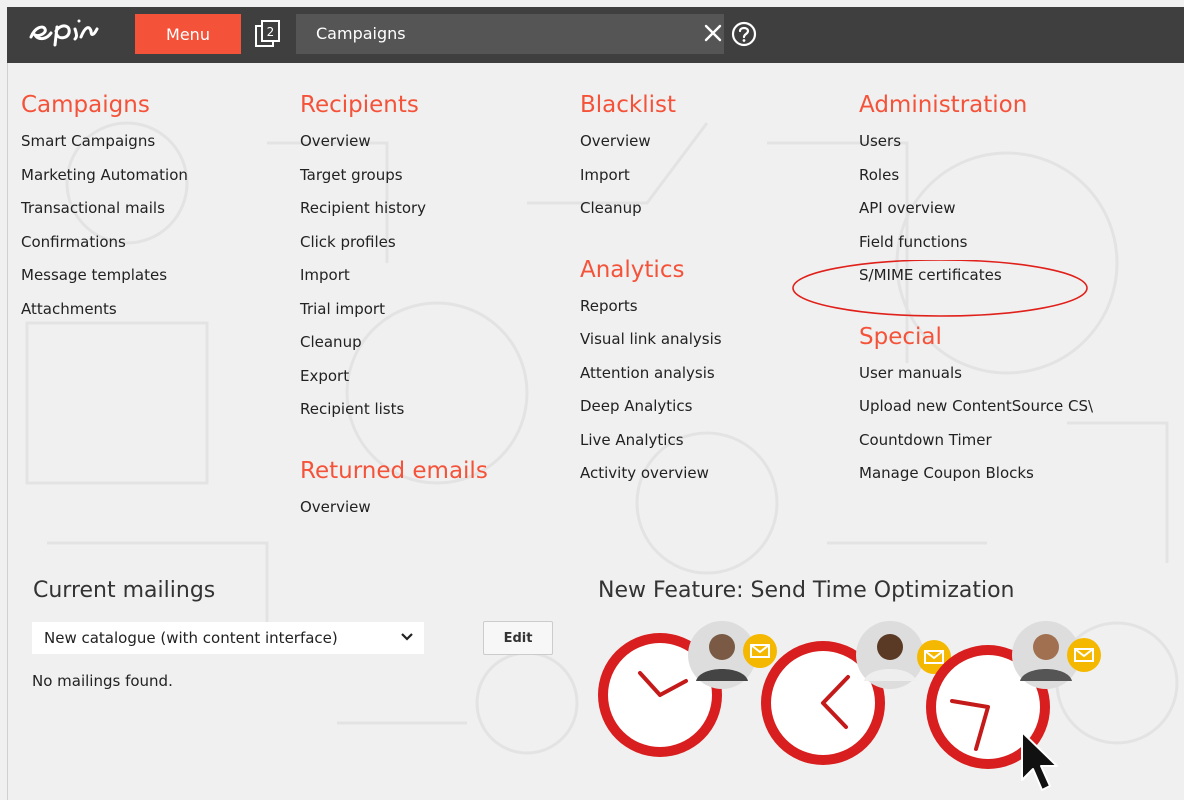 This screenshot has height=800, width=1184. What do you see at coordinates (85, 105) in the screenshot?
I see `section-title-campaigns: Campaigns` at bounding box center [85, 105].